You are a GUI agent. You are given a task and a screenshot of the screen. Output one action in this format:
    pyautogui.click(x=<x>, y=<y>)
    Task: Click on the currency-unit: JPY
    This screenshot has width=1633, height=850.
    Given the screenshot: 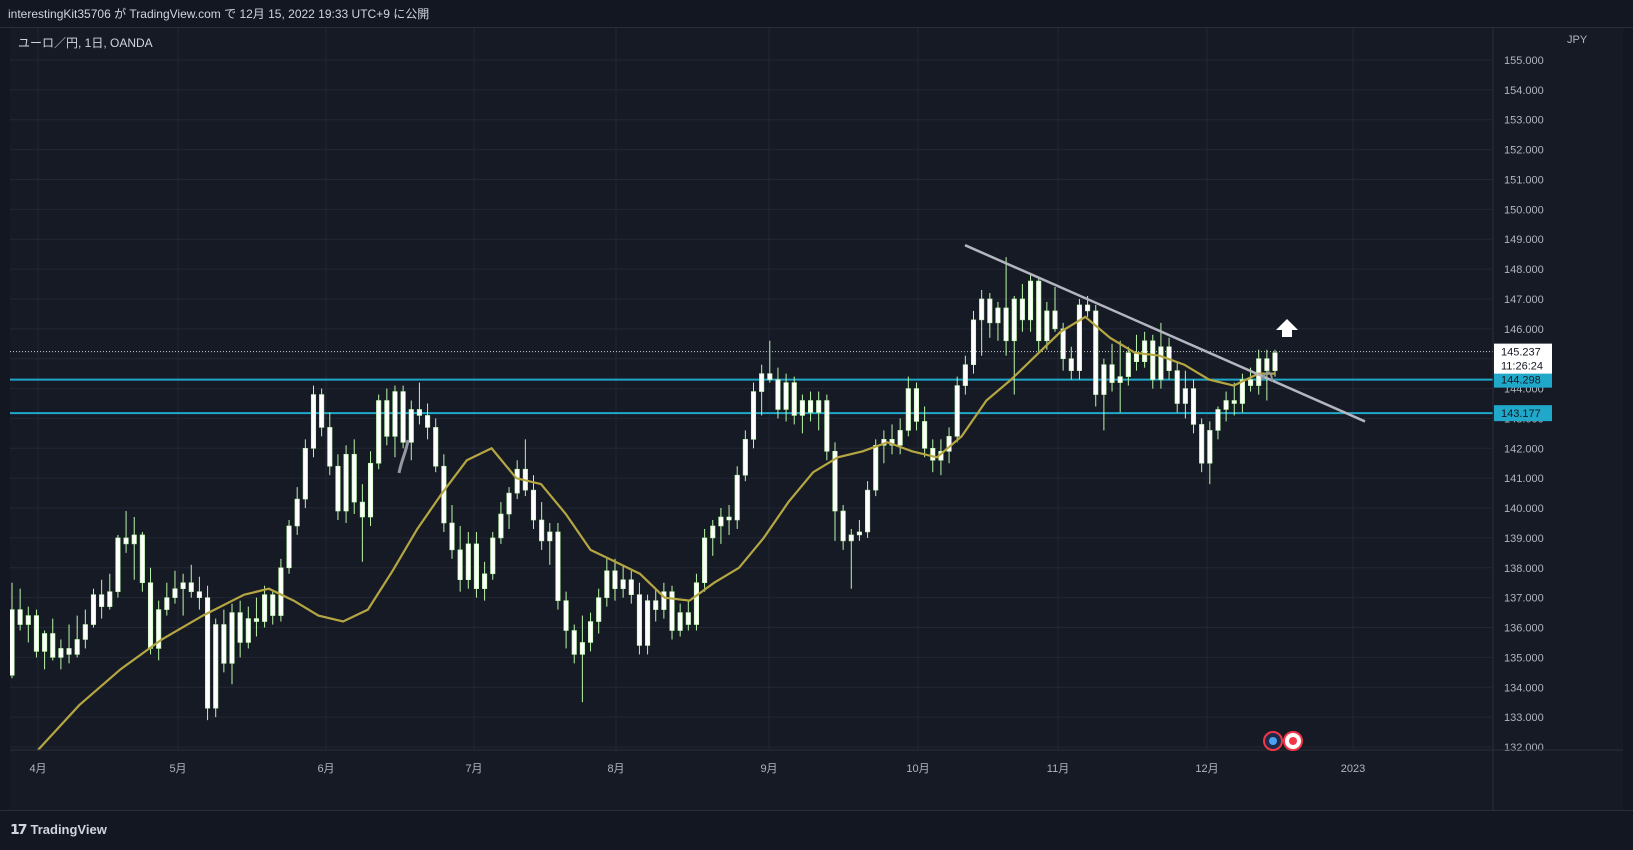 What is the action you would take?
    pyautogui.click(x=1577, y=40)
    